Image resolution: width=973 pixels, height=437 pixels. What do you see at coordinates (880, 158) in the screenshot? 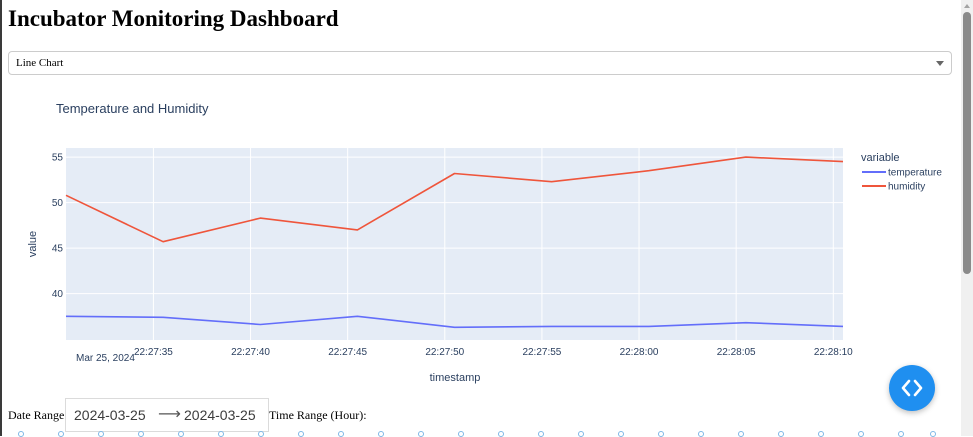
I see `legend-title: variable` at bounding box center [880, 158].